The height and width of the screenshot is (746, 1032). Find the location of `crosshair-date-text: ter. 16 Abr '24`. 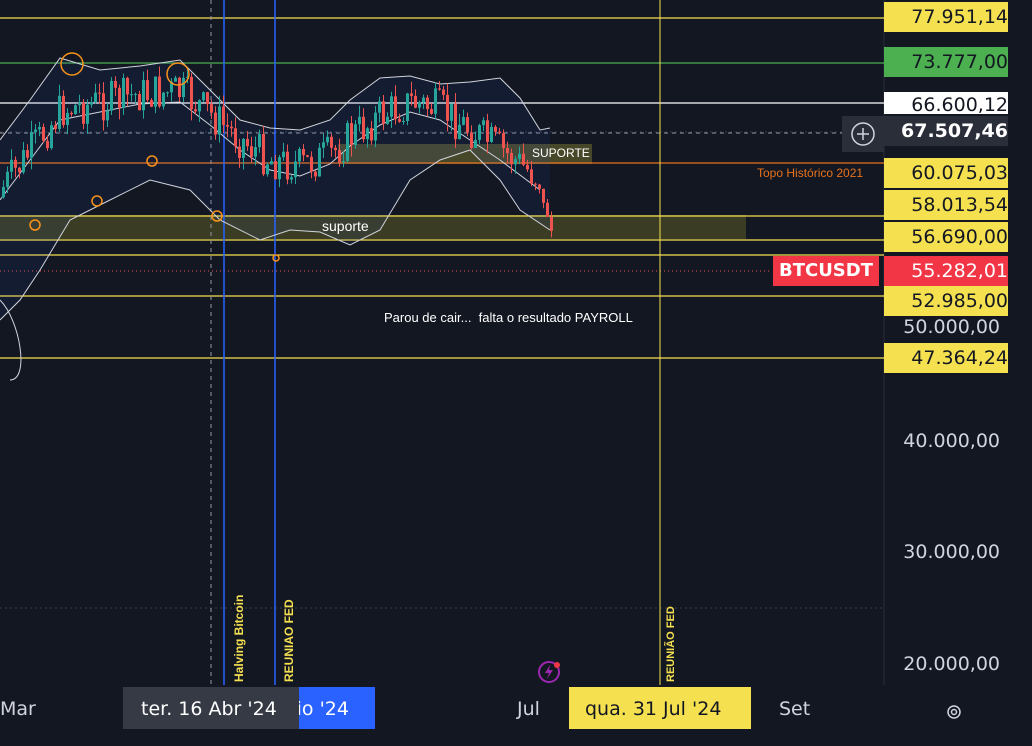

crosshair-date-text: ter. 16 Abr '24 is located at coordinates (209, 709).